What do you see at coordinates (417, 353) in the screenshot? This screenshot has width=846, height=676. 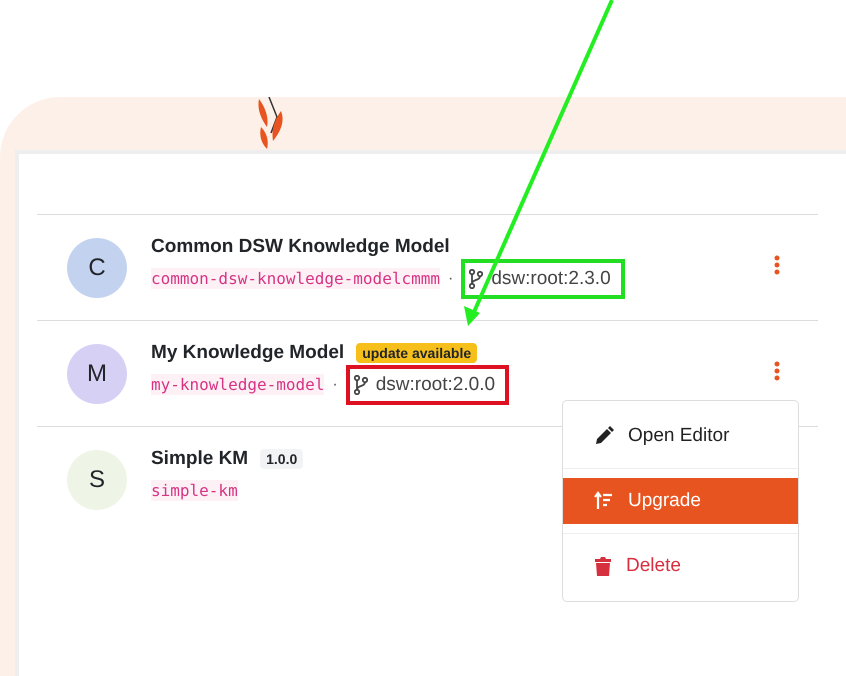 I see `status-badge: update available` at bounding box center [417, 353].